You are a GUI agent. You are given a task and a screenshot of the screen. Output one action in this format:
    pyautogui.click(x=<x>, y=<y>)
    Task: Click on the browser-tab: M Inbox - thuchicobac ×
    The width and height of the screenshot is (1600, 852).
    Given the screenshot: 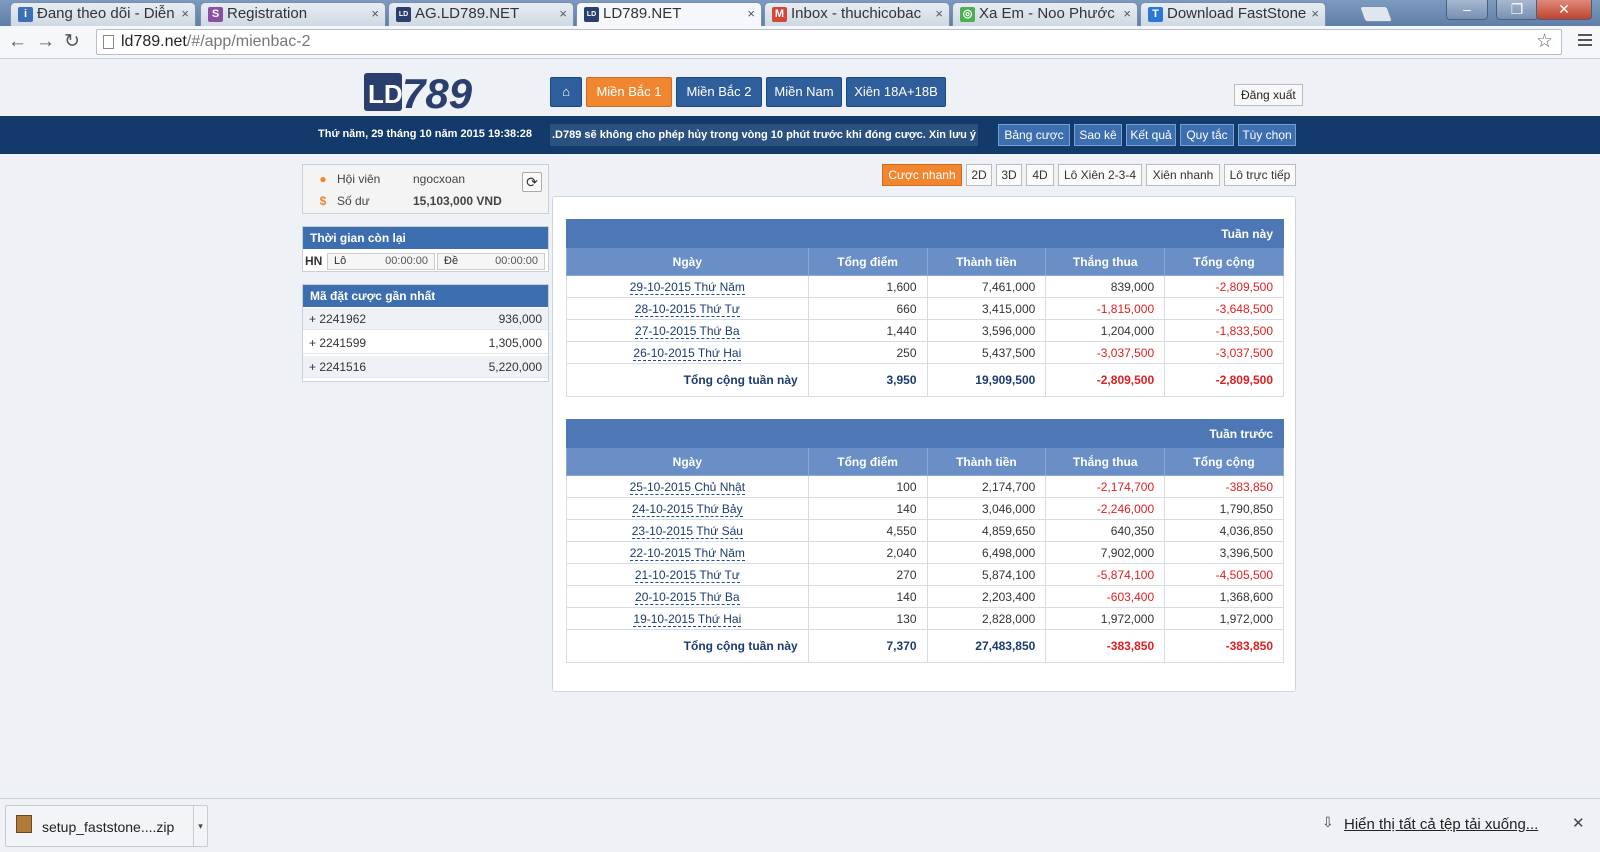 What is the action you would take?
    pyautogui.click(x=857, y=14)
    